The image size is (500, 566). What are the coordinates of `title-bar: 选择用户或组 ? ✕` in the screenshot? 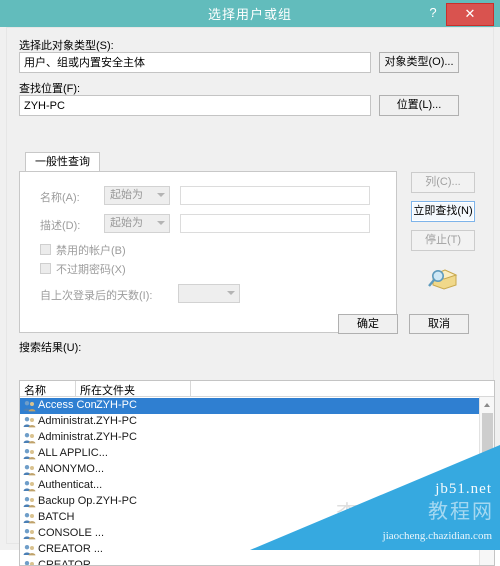 It's located at (250, 13).